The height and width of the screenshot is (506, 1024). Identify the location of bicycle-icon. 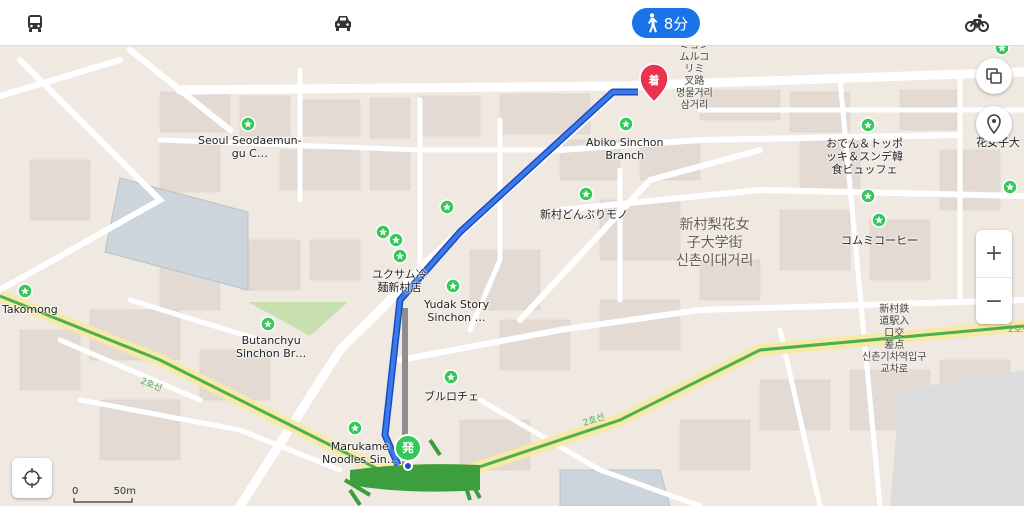
(977, 23).